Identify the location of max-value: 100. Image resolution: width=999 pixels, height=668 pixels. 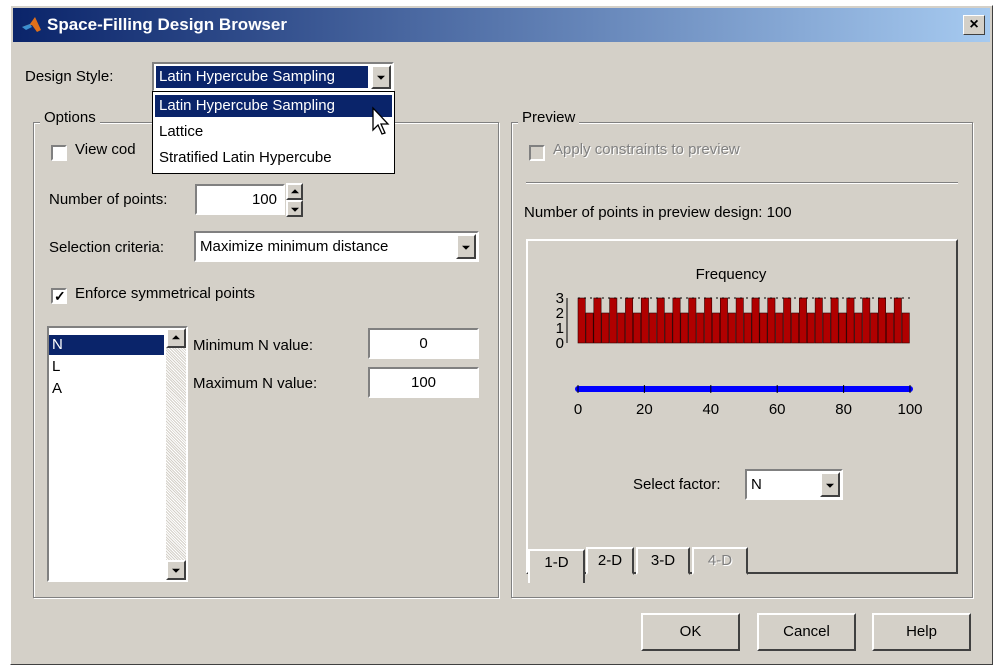
(423, 382).